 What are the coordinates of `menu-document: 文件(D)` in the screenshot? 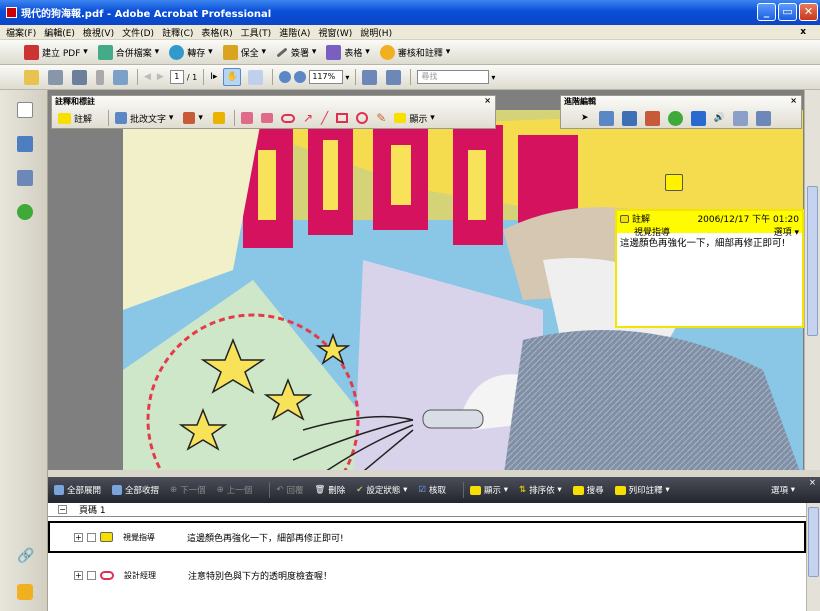 It's located at (138, 32).